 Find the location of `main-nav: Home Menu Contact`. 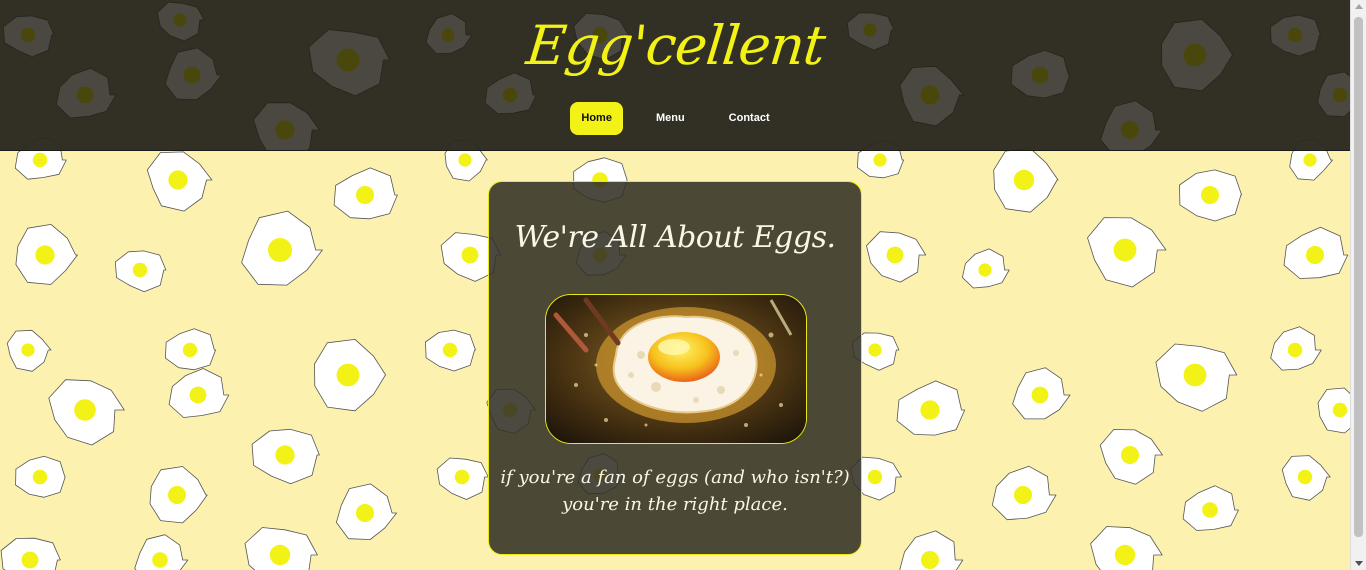

main-nav: Home Menu Contact is located at coordinates (675, 118).